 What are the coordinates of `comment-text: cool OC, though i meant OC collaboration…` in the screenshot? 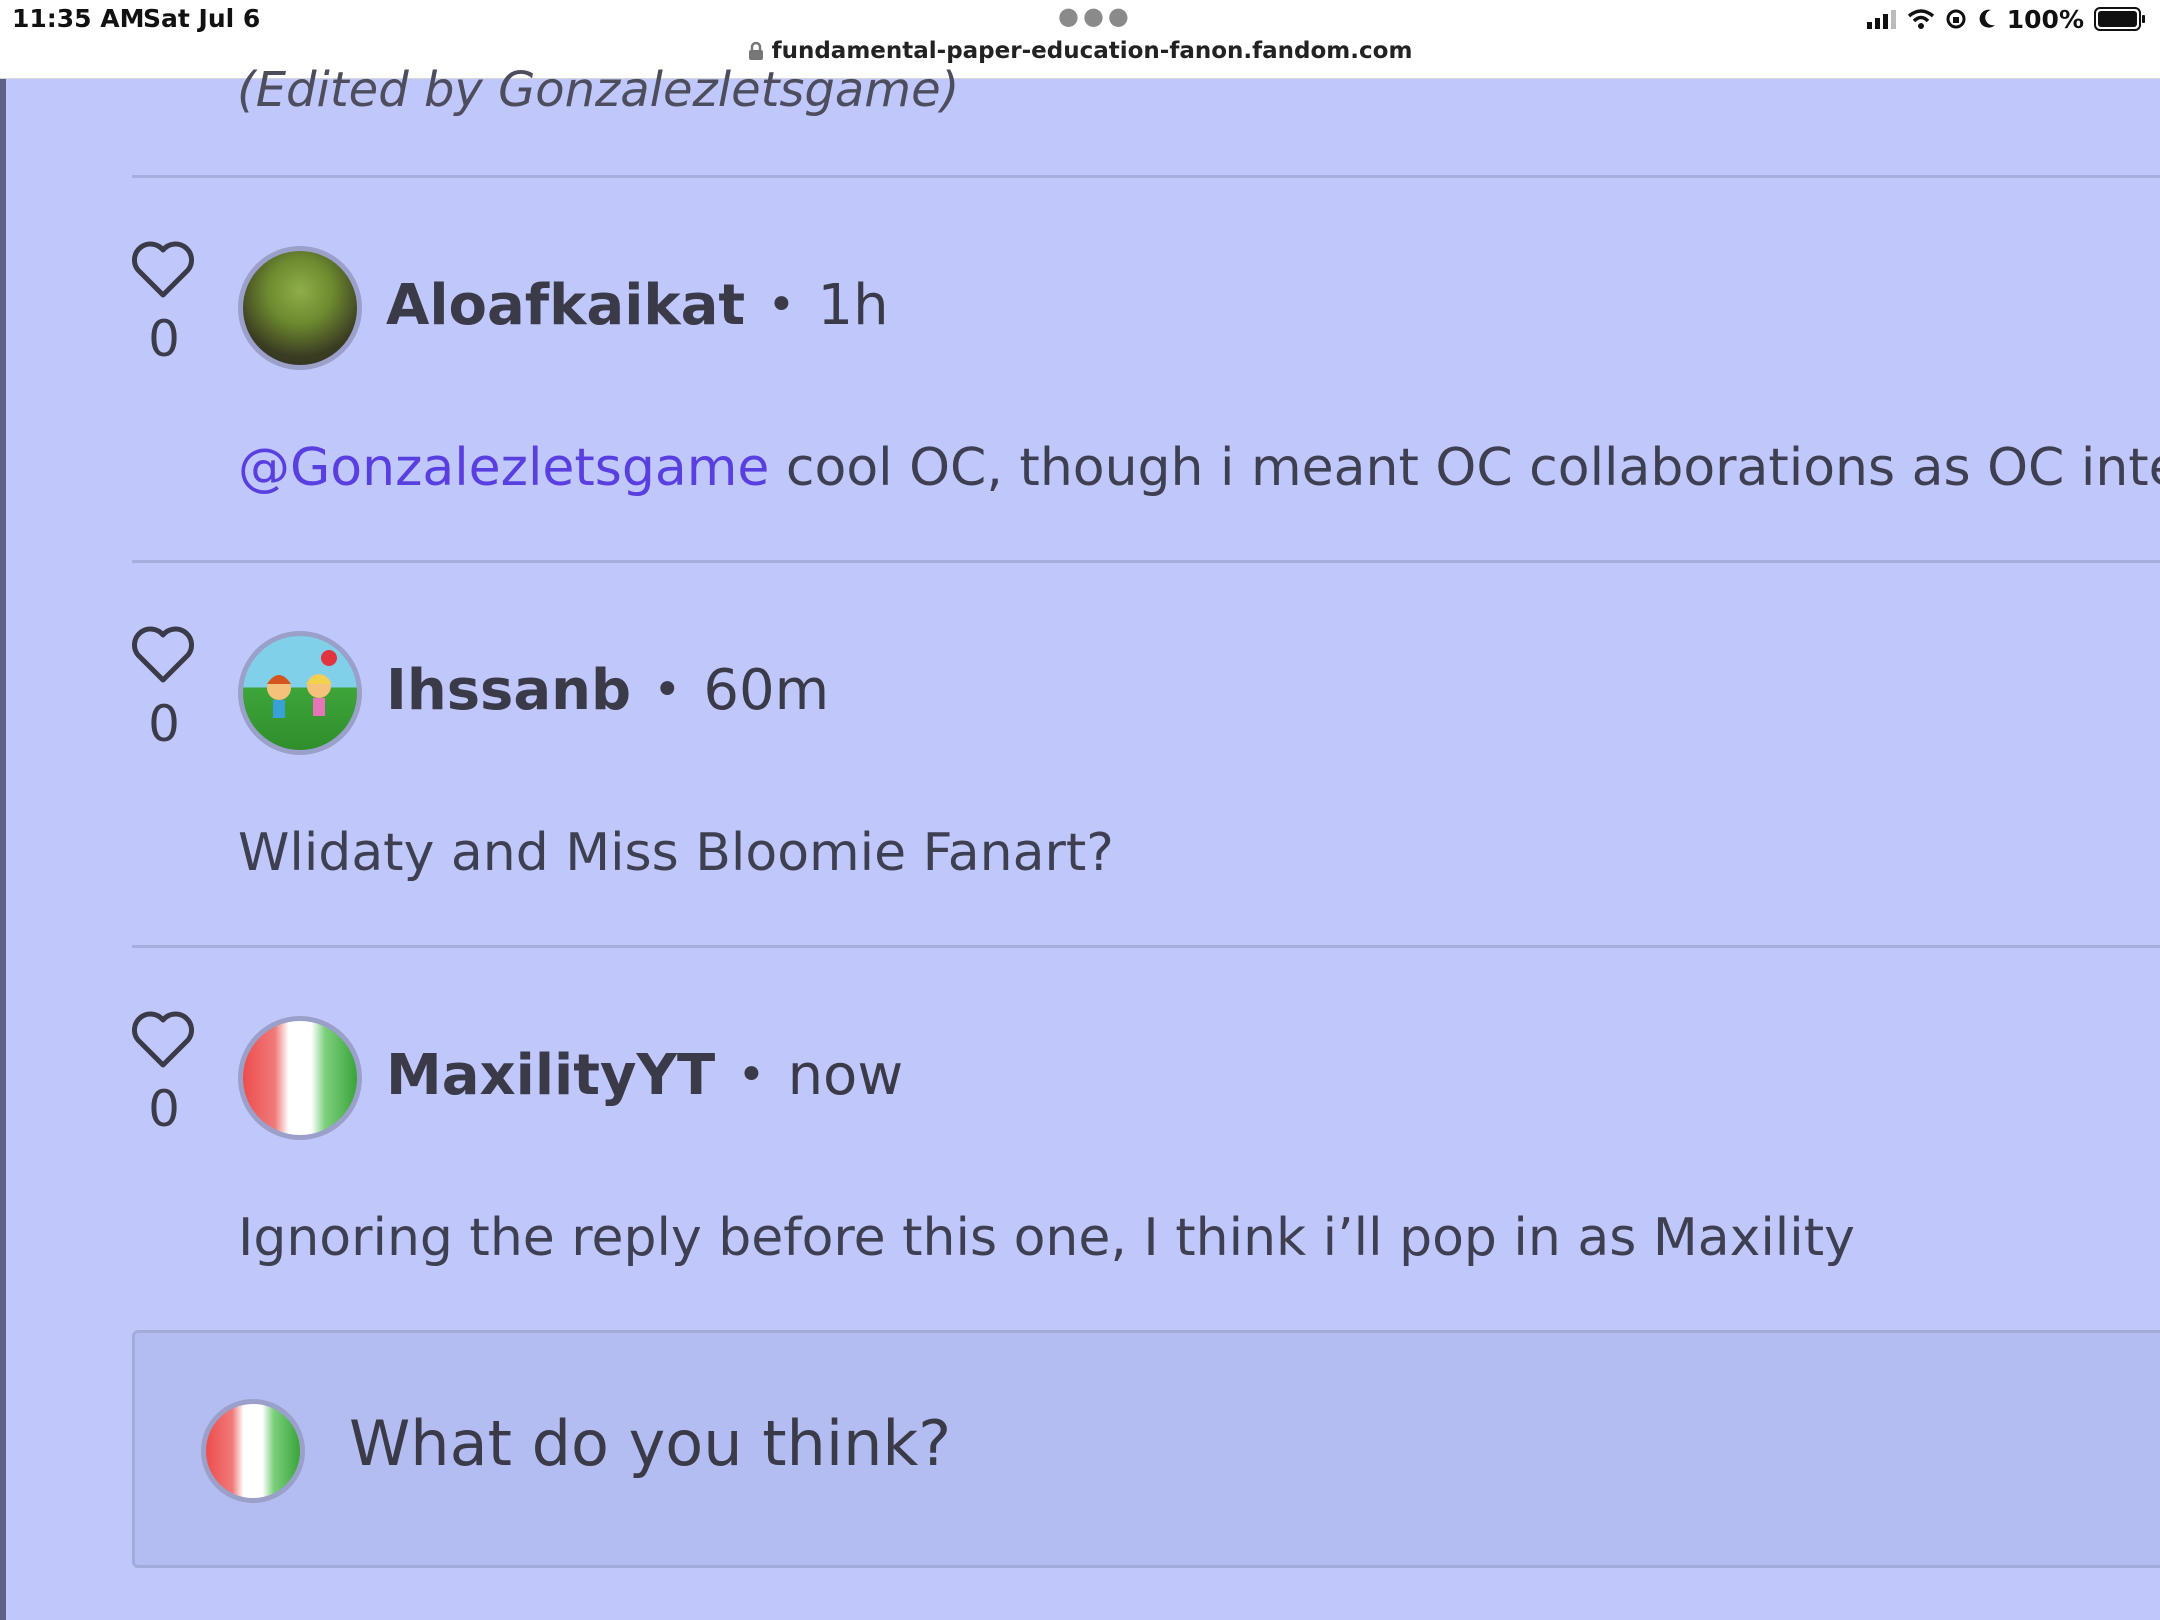 It's located at (1464, 468).